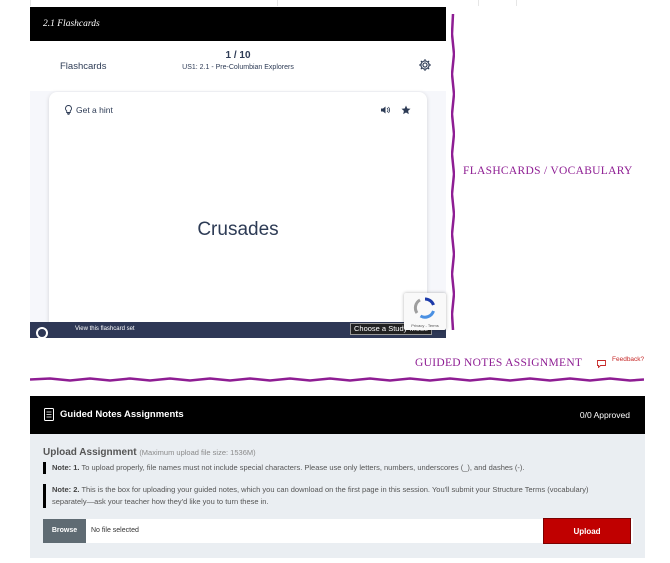 Image resolution: width=670 pixels, height=563 pixels. I want to click on upload-button: Upload, so click(587, 531).